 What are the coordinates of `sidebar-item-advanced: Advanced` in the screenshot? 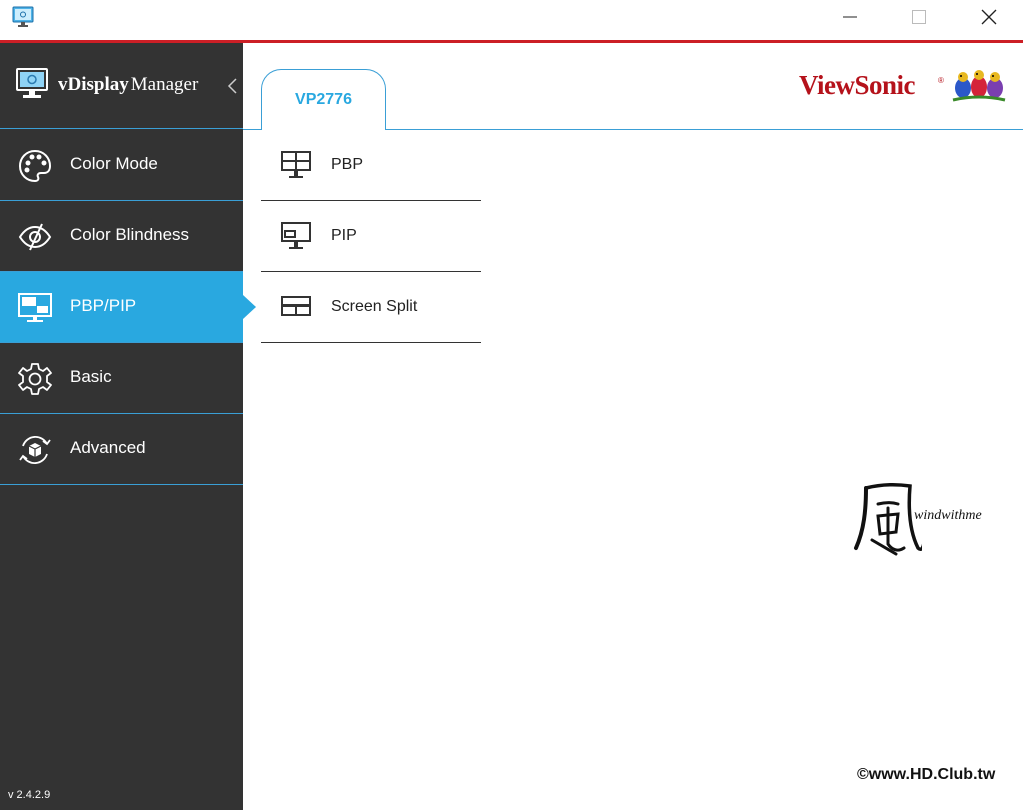 It's located at (121, 449).